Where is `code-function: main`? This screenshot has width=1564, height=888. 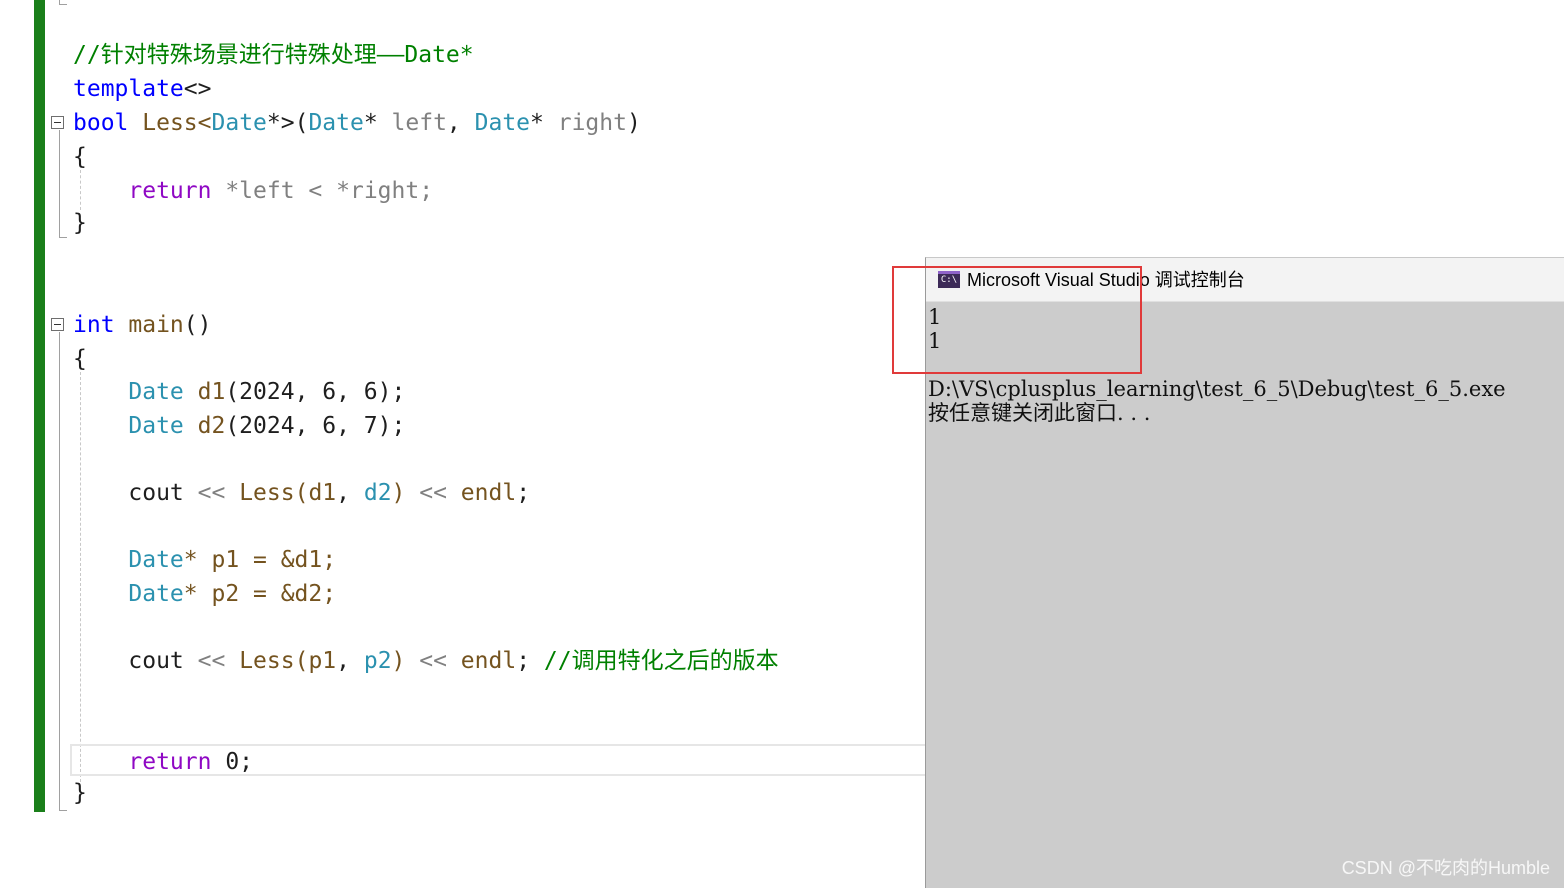
code-function: main is located at coordinates (149, 325).